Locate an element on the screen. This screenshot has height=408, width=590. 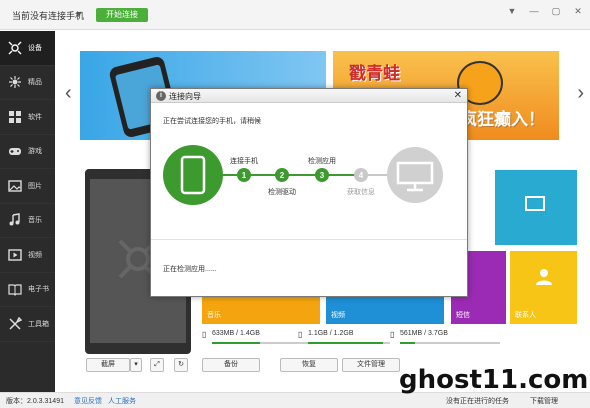
maximize-icon: ▢ is located at coordinates (556, 11).